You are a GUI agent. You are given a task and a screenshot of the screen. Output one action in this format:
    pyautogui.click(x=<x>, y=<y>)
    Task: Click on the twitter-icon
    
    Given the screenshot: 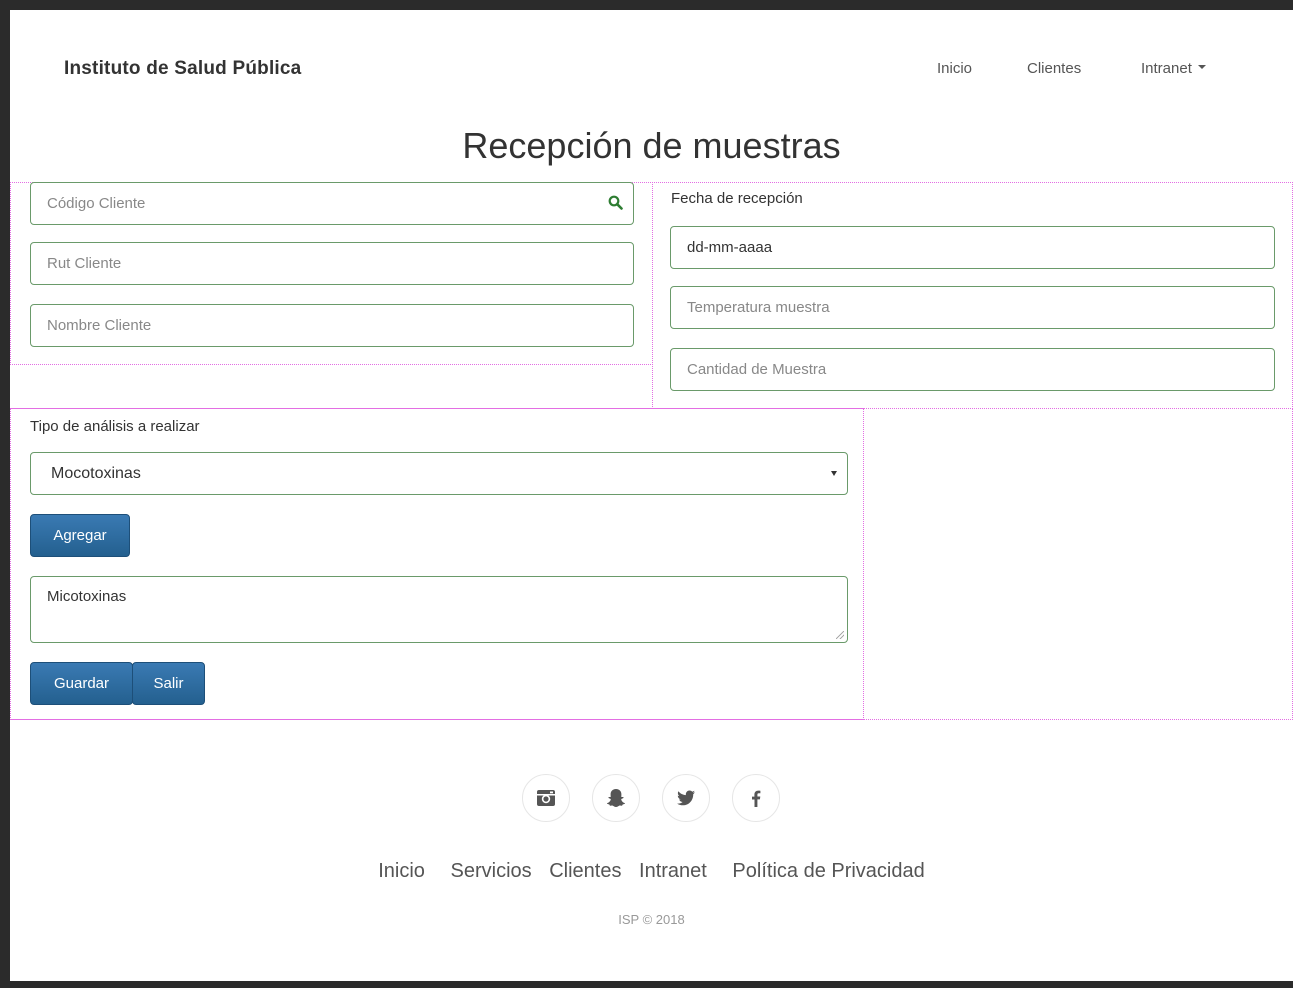 What is the action you would take?
    pyautogui.click(x=686, y=798)
    